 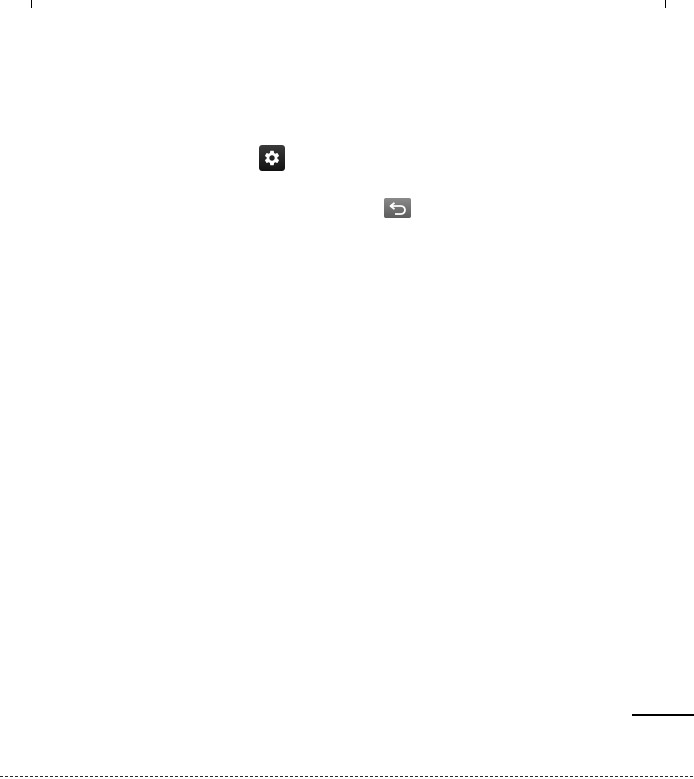 I want to click on back-key-icon, so click(x=397, y=208).